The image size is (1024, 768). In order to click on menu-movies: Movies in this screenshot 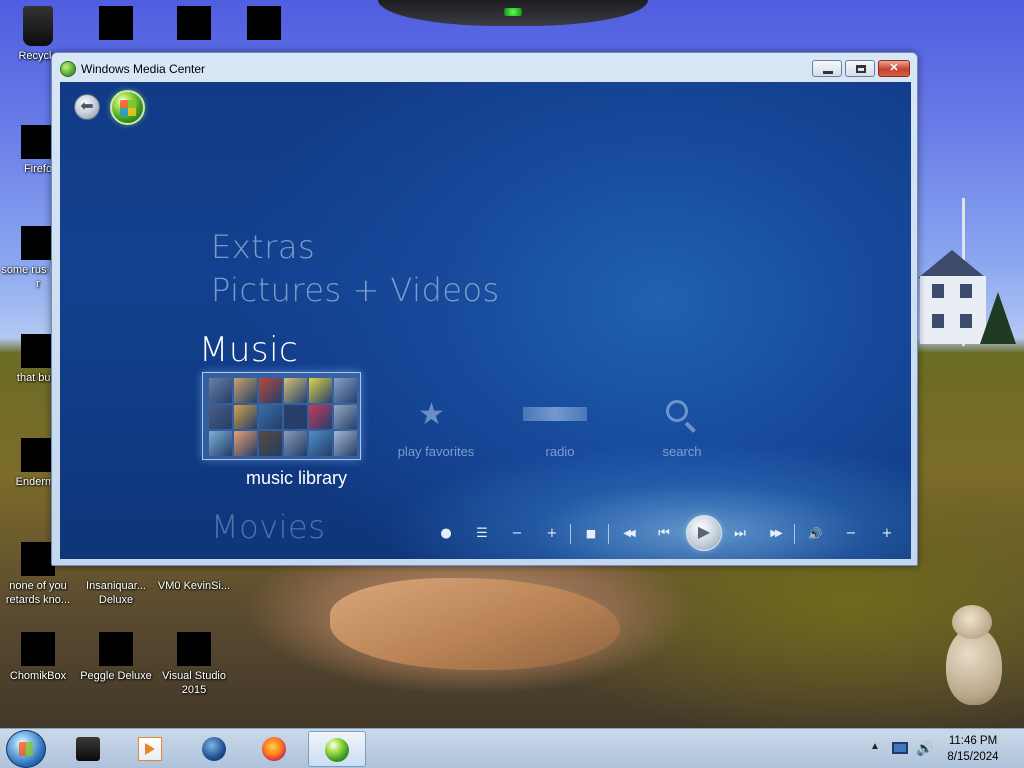, I will do `click(268, 527)`.